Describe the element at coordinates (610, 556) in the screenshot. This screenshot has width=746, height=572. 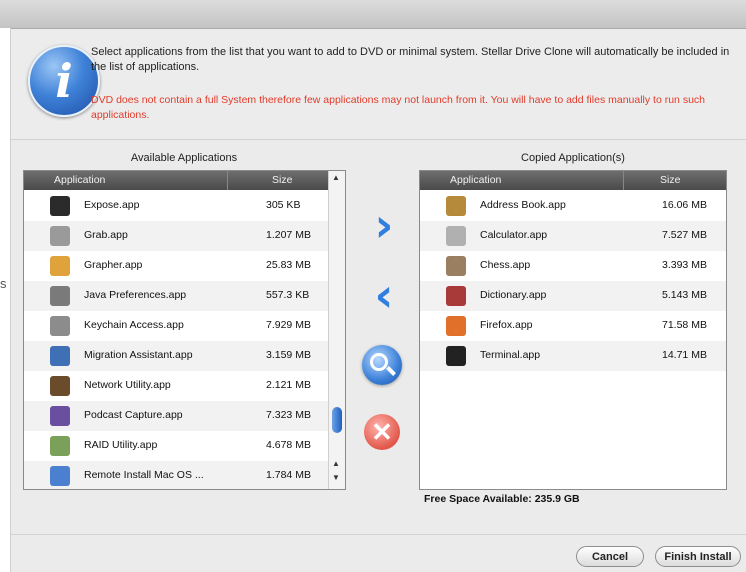
I see `cancel-button: Cancel` at that location.